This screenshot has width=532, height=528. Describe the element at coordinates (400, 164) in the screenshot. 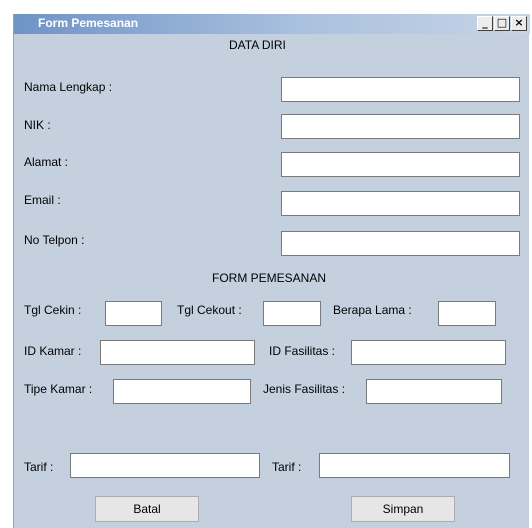

I see `alamat-input` at that location.